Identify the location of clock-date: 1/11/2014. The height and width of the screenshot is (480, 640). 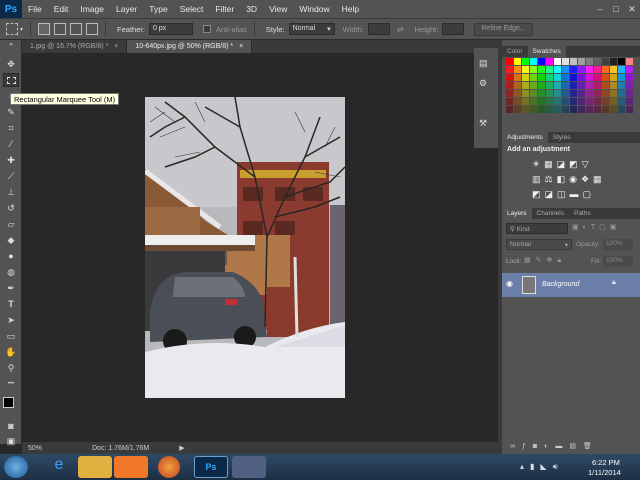
(604, 472).